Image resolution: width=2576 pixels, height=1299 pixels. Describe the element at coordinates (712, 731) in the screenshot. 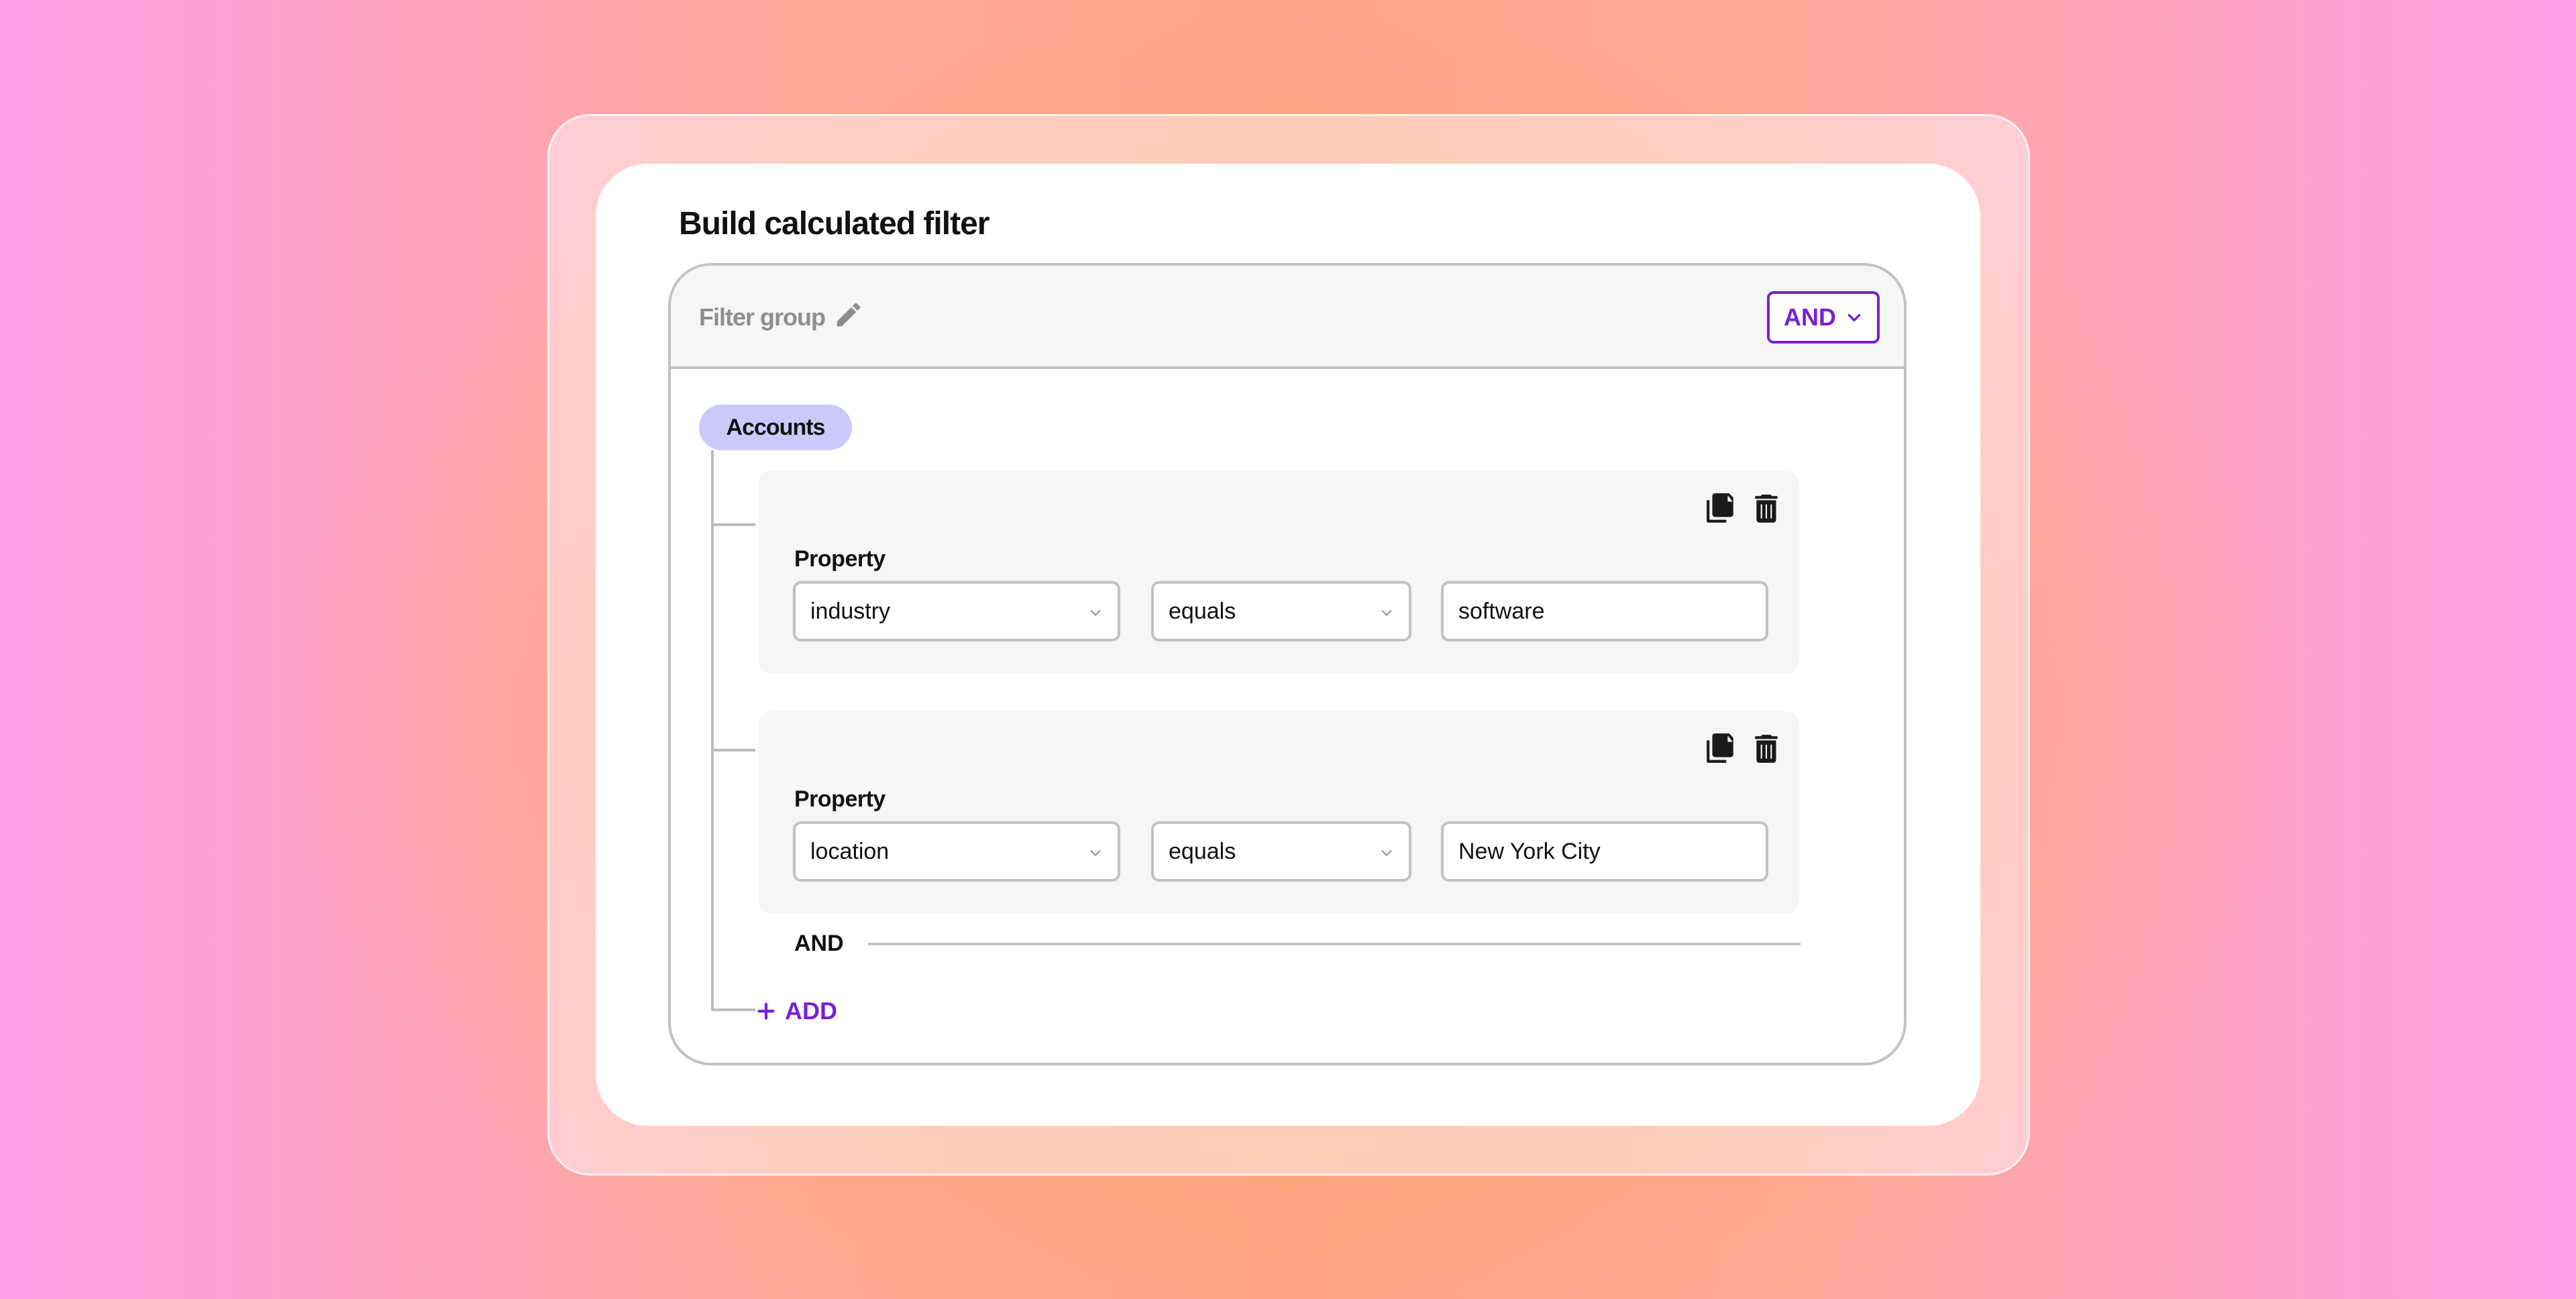

I see `tree-connector` at that location.